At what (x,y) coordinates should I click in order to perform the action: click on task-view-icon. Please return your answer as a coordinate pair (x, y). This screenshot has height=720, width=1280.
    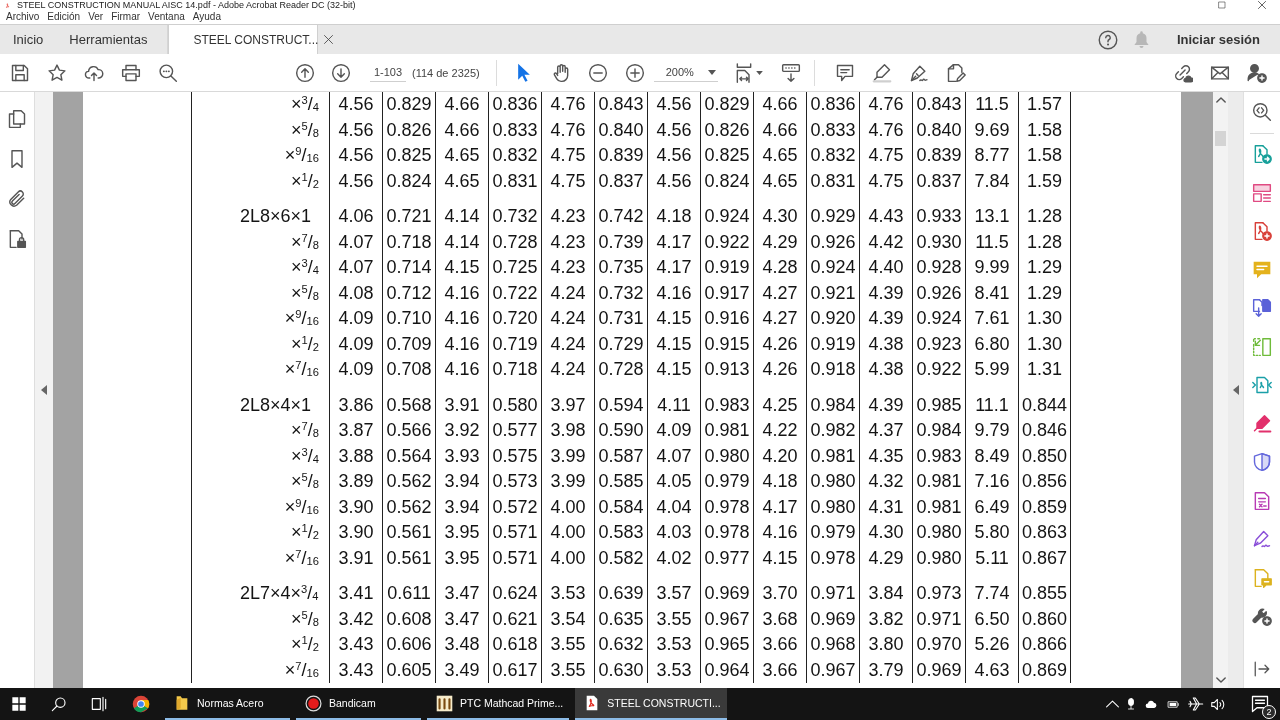
    Looking at the image, I should click on (99, 704).